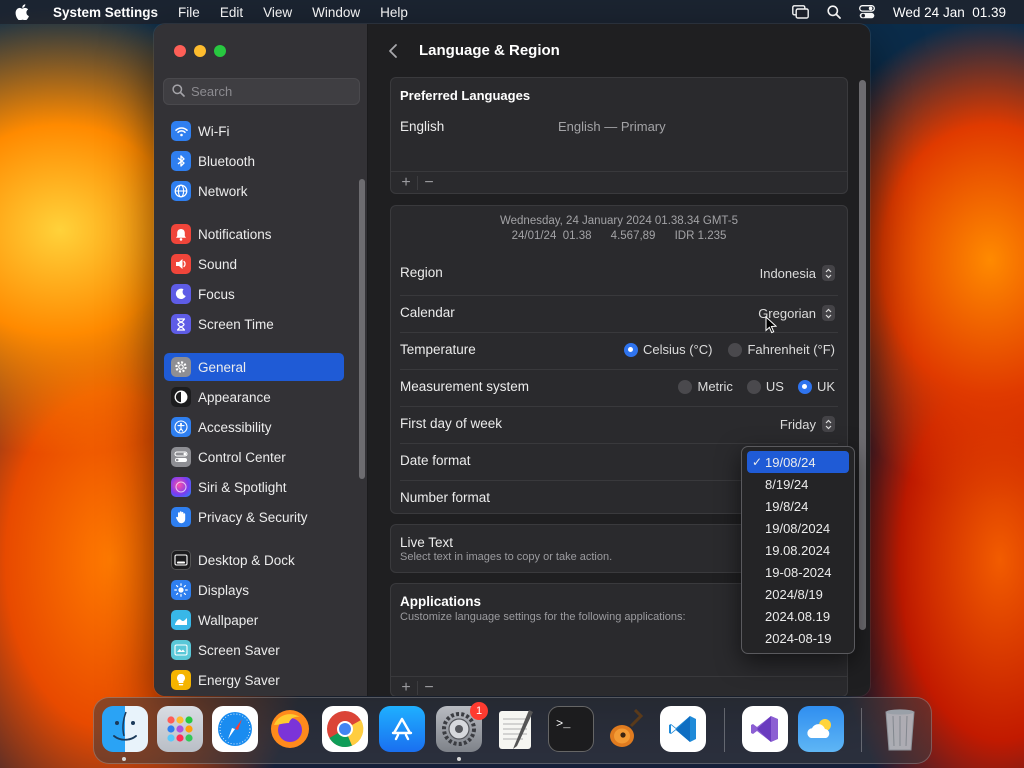  What do you see at coordinates (765, 729) in the screenshot?
I see `visual-studio-icon` at bounding box center [765, 729].